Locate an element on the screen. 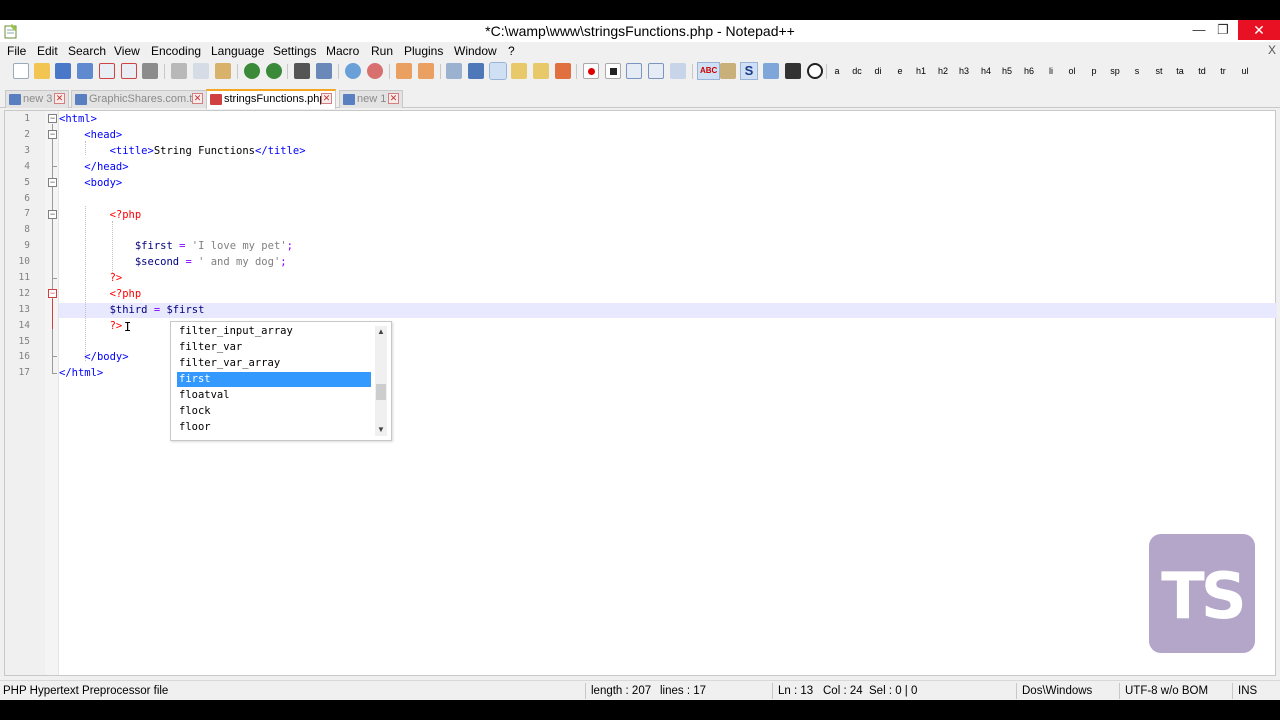 The width and height of the screenshot is (1280, 720). save-macro-icon is located at coordinates (678, 71).